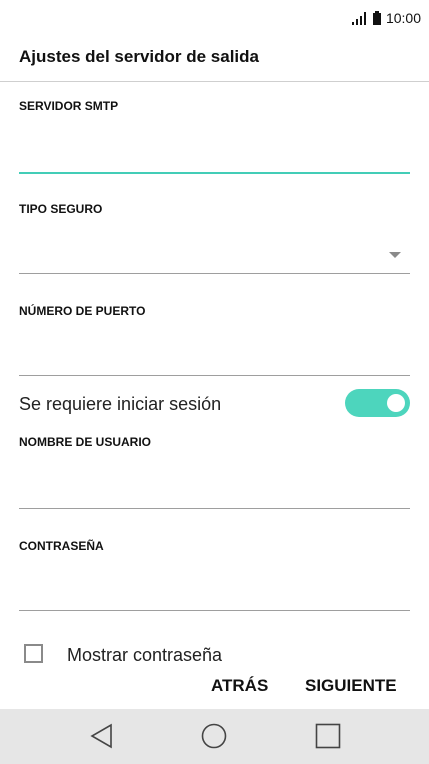 This screenshot has width=429, height=764. I want to click on username-input, so click(214, 491).